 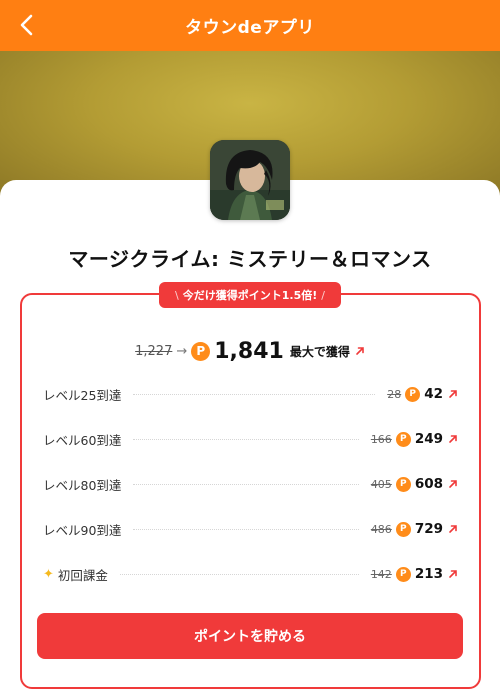 I want to click on task-row: レベル25到達 28 P 42, so click(x=250, y=394).